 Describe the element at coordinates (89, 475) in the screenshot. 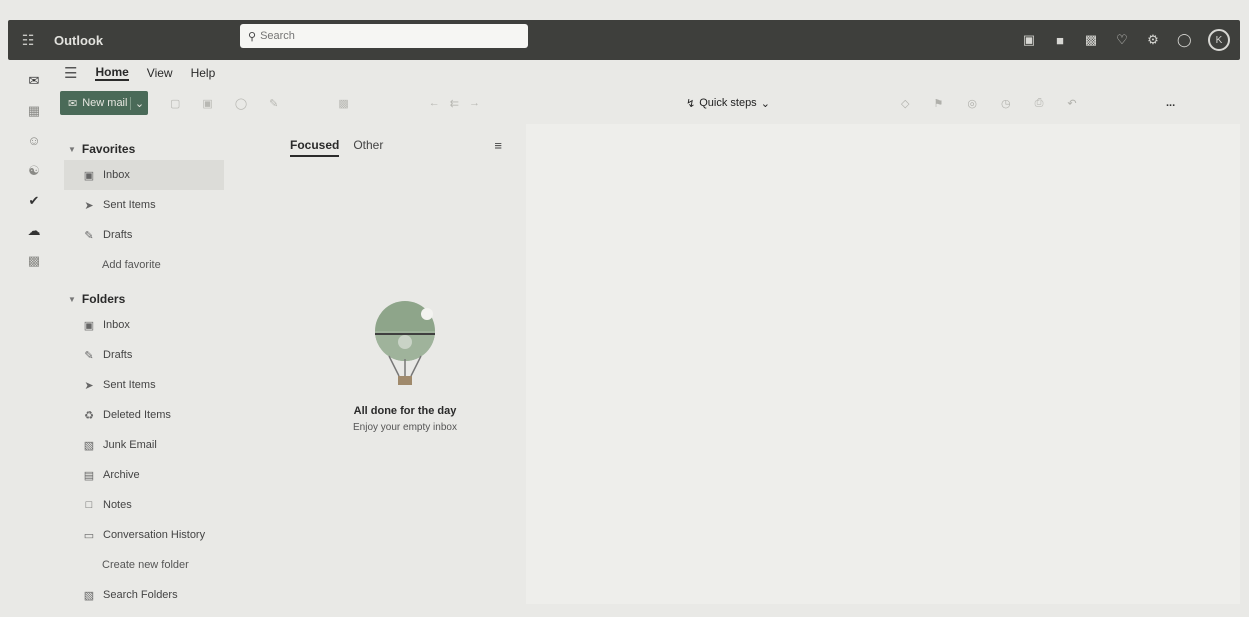

I see `archive-icon: ▤` at that location.